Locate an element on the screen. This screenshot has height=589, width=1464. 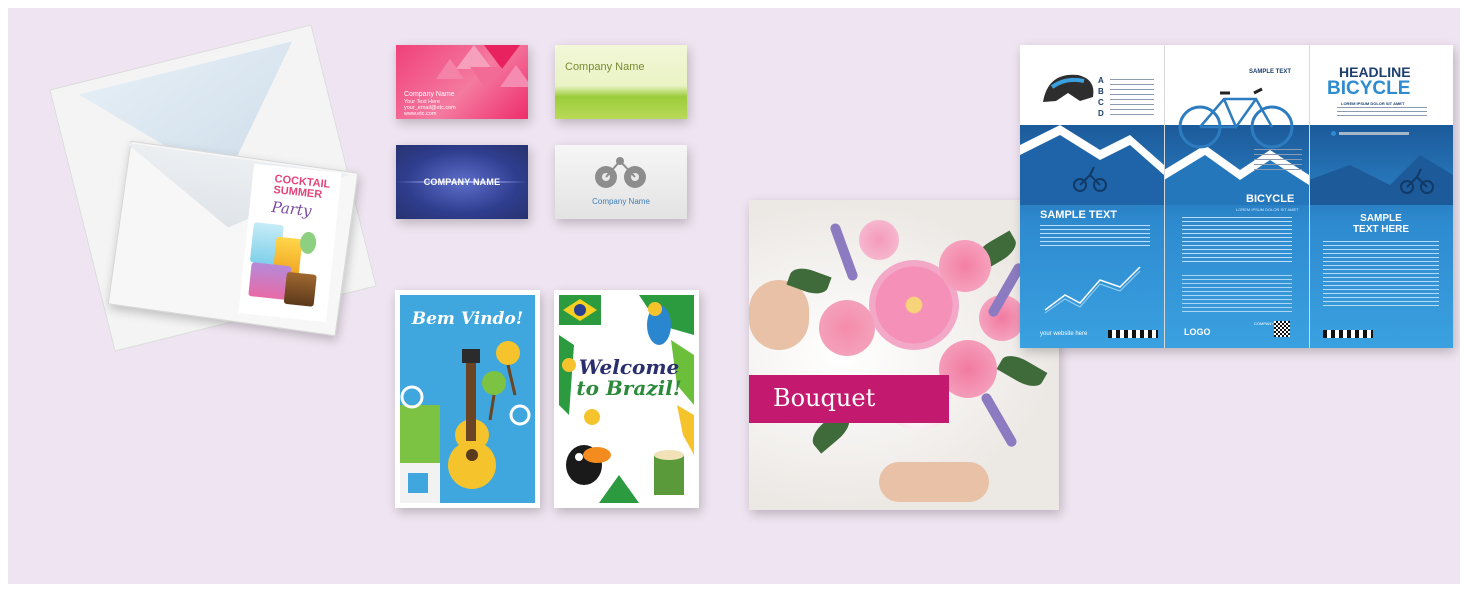
website-text: your website here is located at coordinates (1064, 334).